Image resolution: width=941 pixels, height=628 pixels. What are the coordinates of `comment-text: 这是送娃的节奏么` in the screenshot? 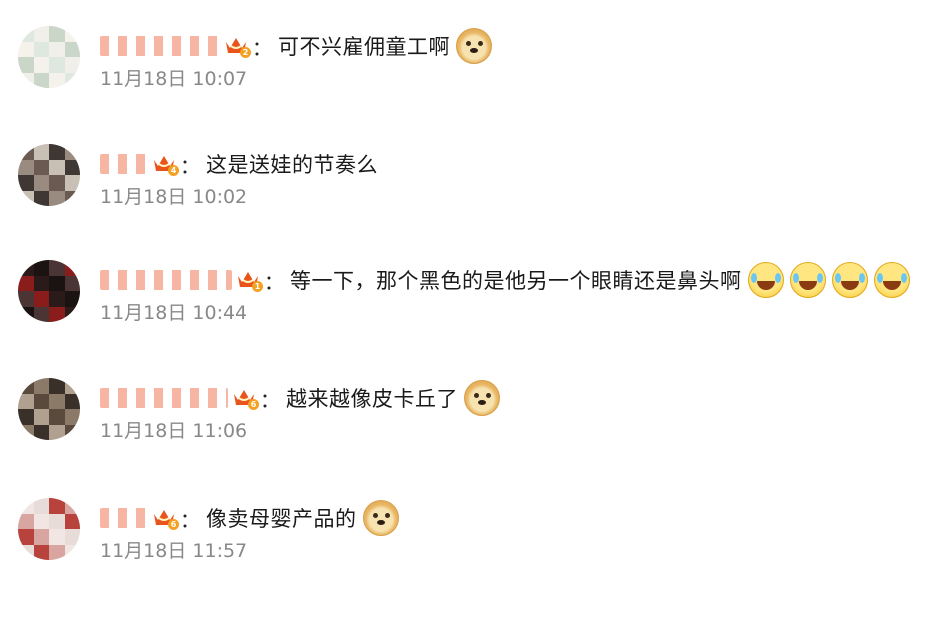 It's located at (292, 165).